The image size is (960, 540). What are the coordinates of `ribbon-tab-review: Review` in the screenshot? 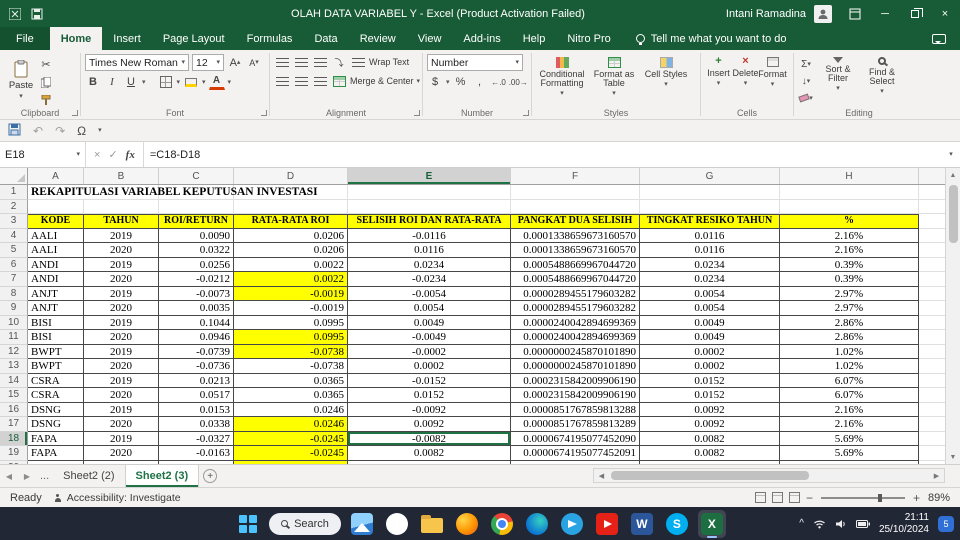 It's located at (378, 38).